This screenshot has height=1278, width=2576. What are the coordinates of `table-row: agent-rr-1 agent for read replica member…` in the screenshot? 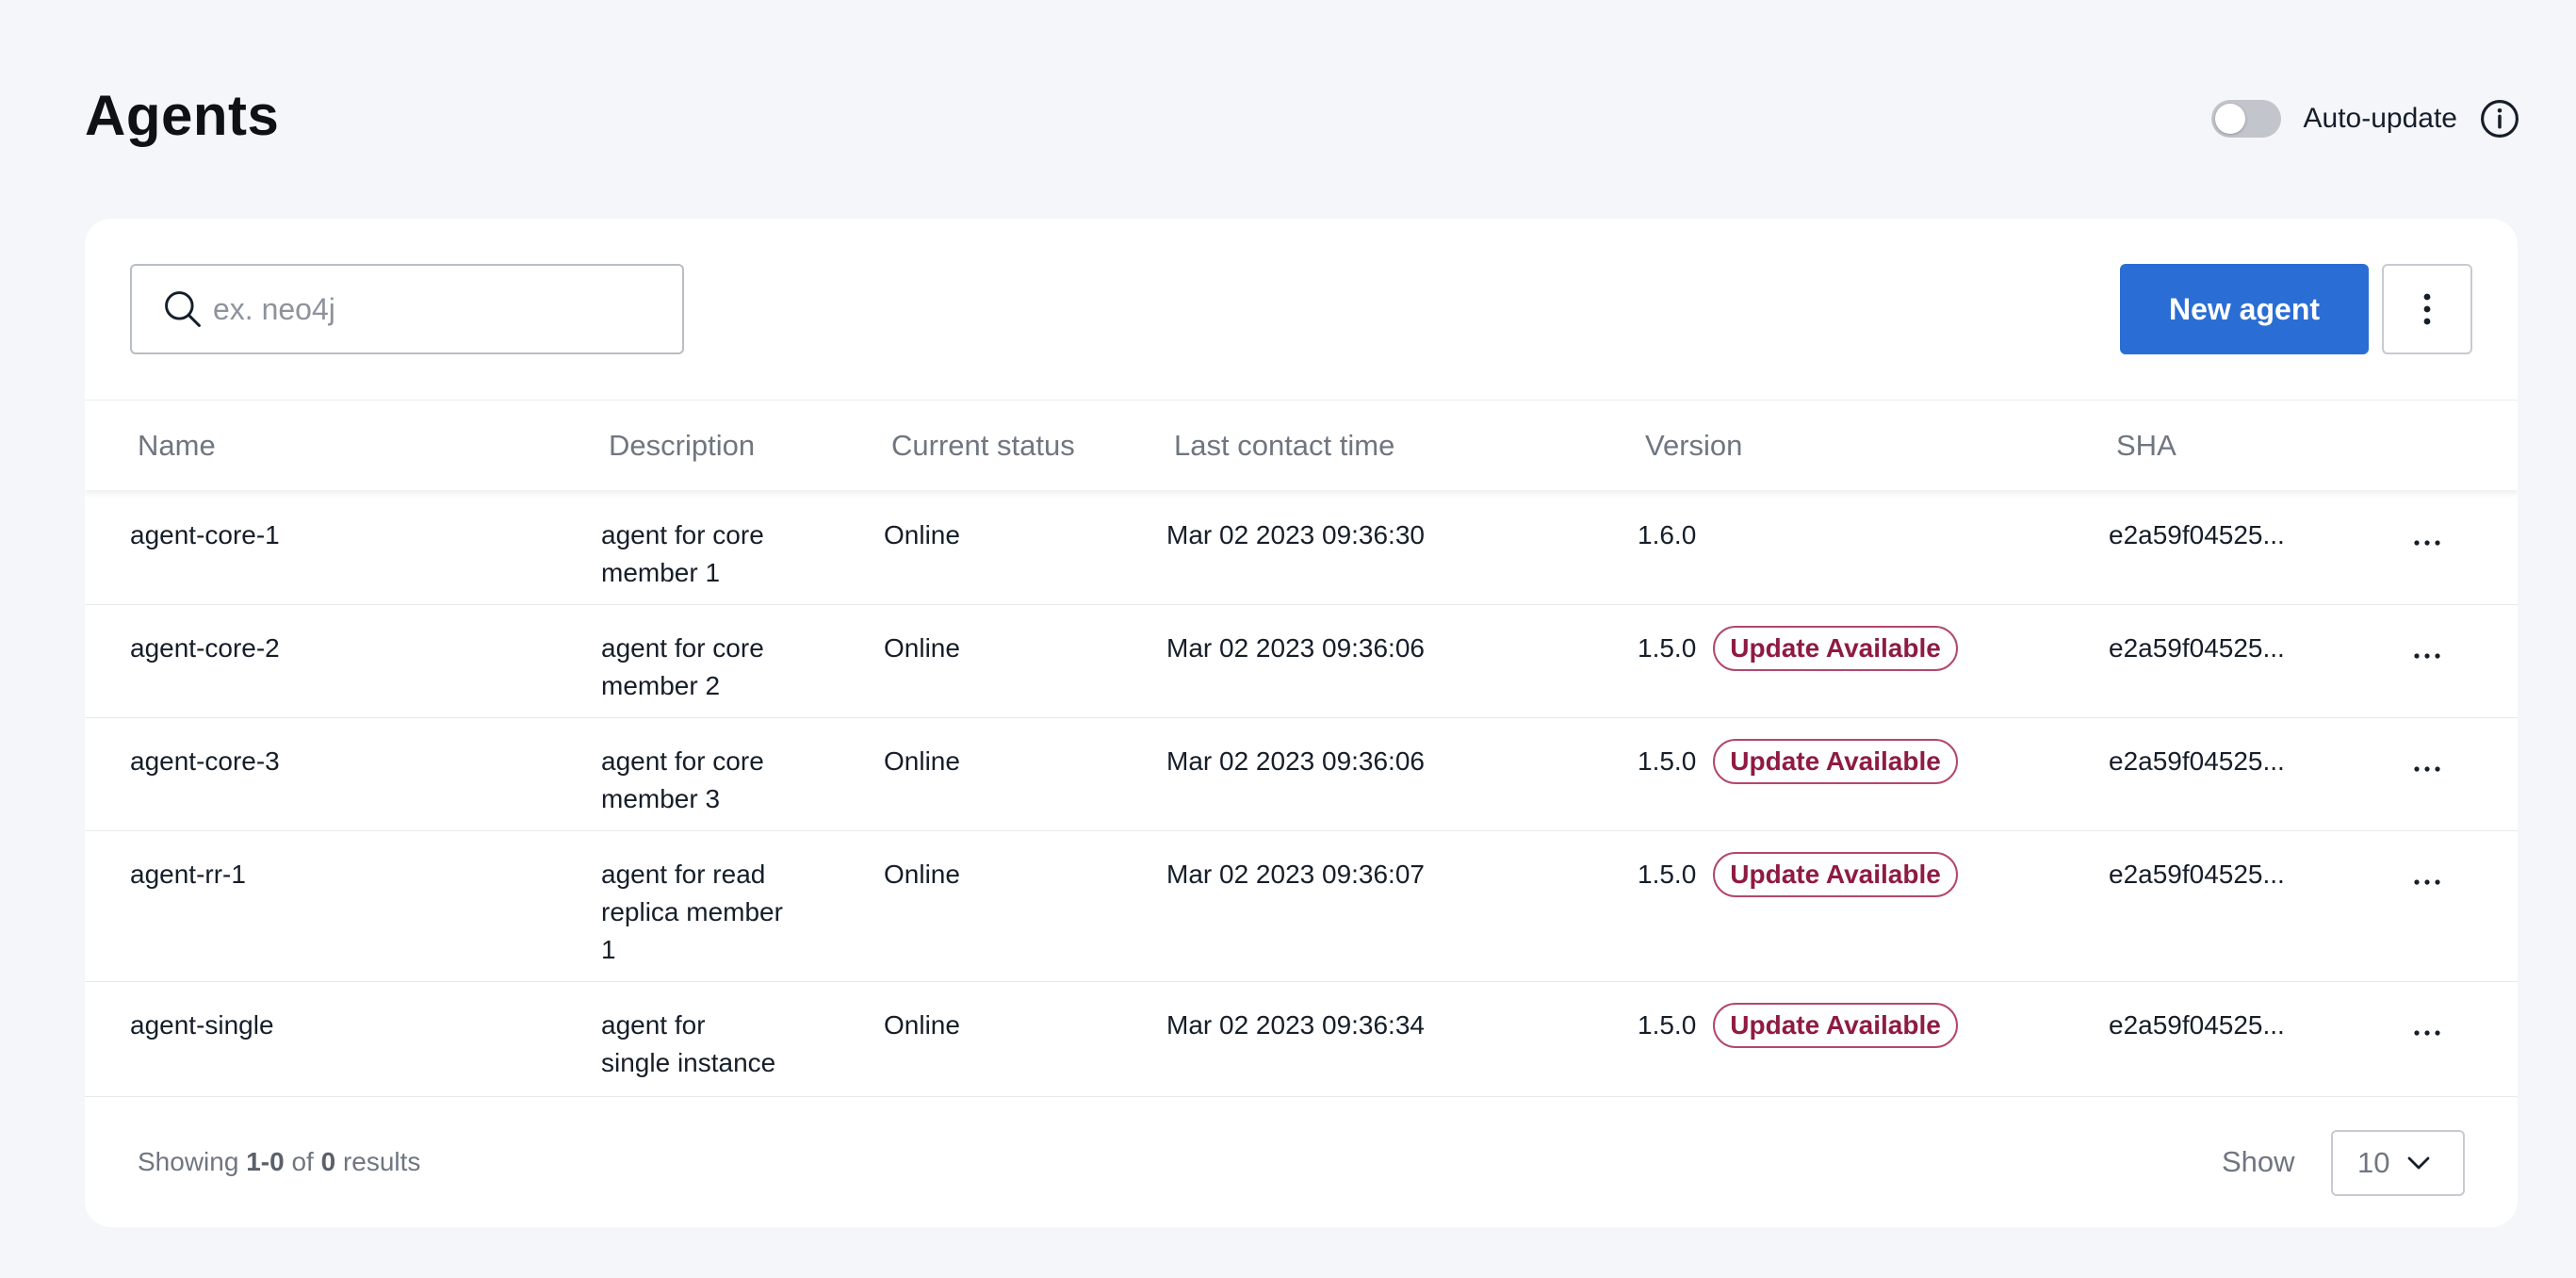 It's located at (1301, 906).